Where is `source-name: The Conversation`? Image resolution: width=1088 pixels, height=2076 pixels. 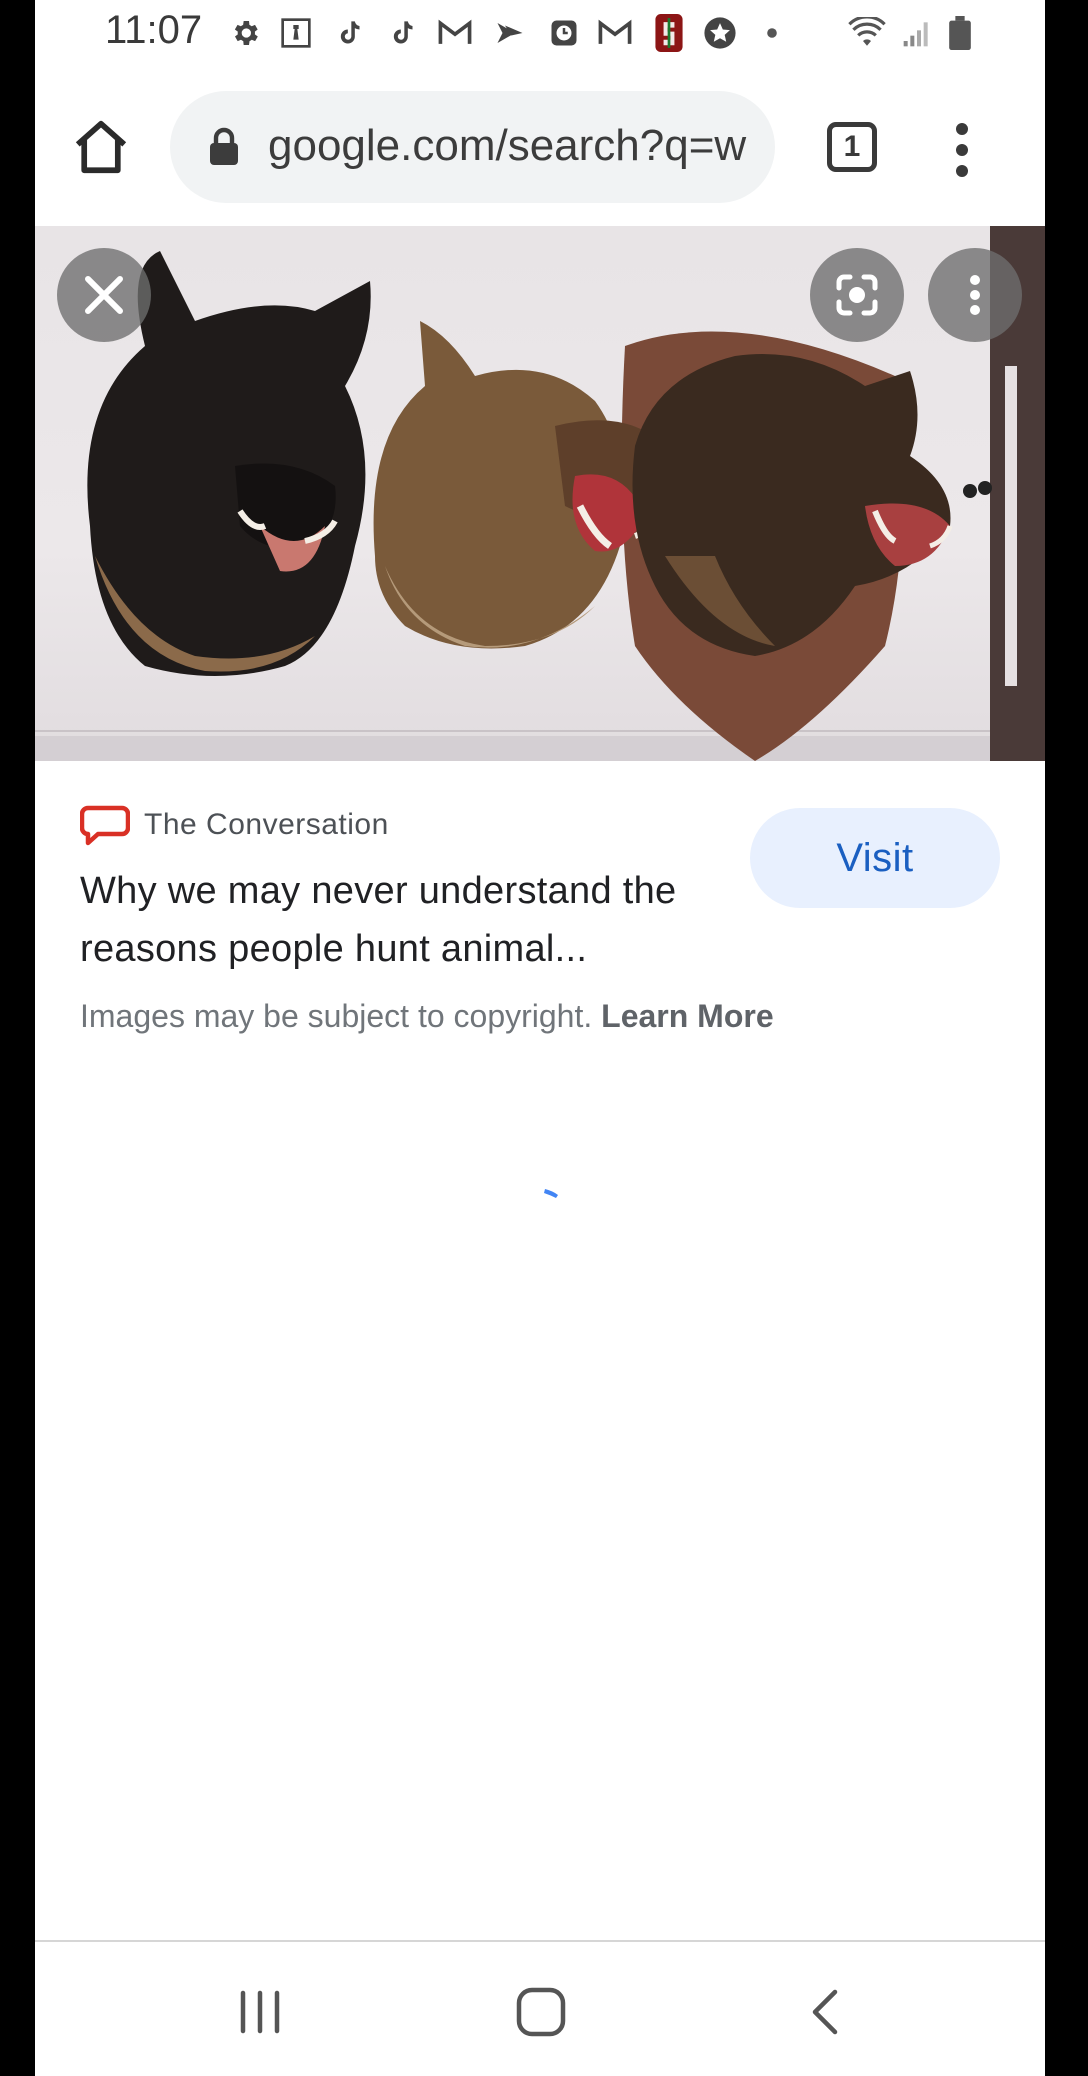
source-name: The Conversation is located at coordinates (266, 824).